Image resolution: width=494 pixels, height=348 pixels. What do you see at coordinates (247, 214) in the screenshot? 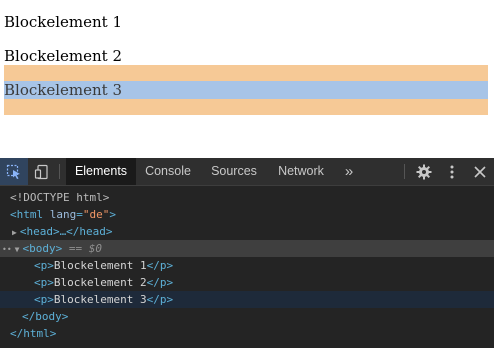
I see `dom-node-html: <html lang="de">` at bounding box center [247, 214].